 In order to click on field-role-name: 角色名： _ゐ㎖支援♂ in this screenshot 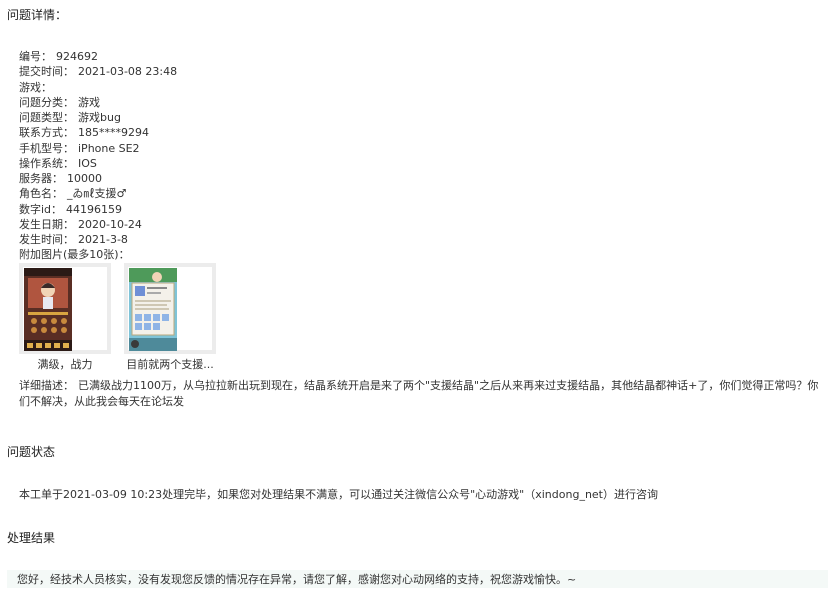, I will do `click(73, 193)`.